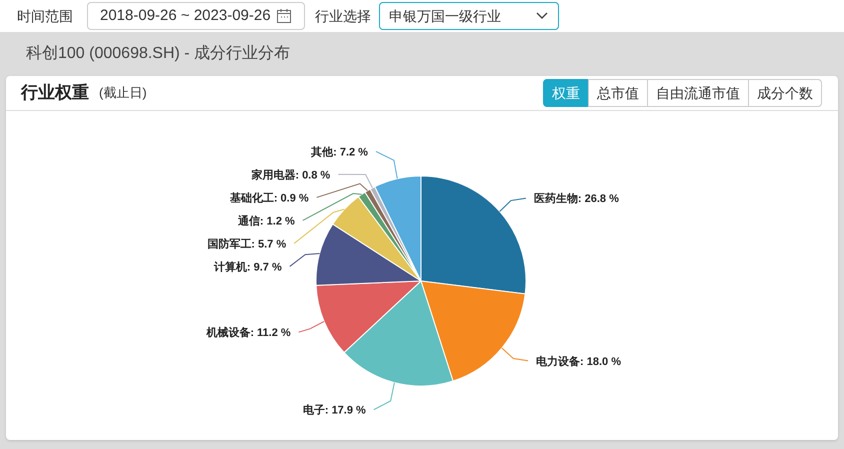  Describe the element at coordinates (343, 16) in the screenshot. I see `industry-label: 行业选择` at that location.